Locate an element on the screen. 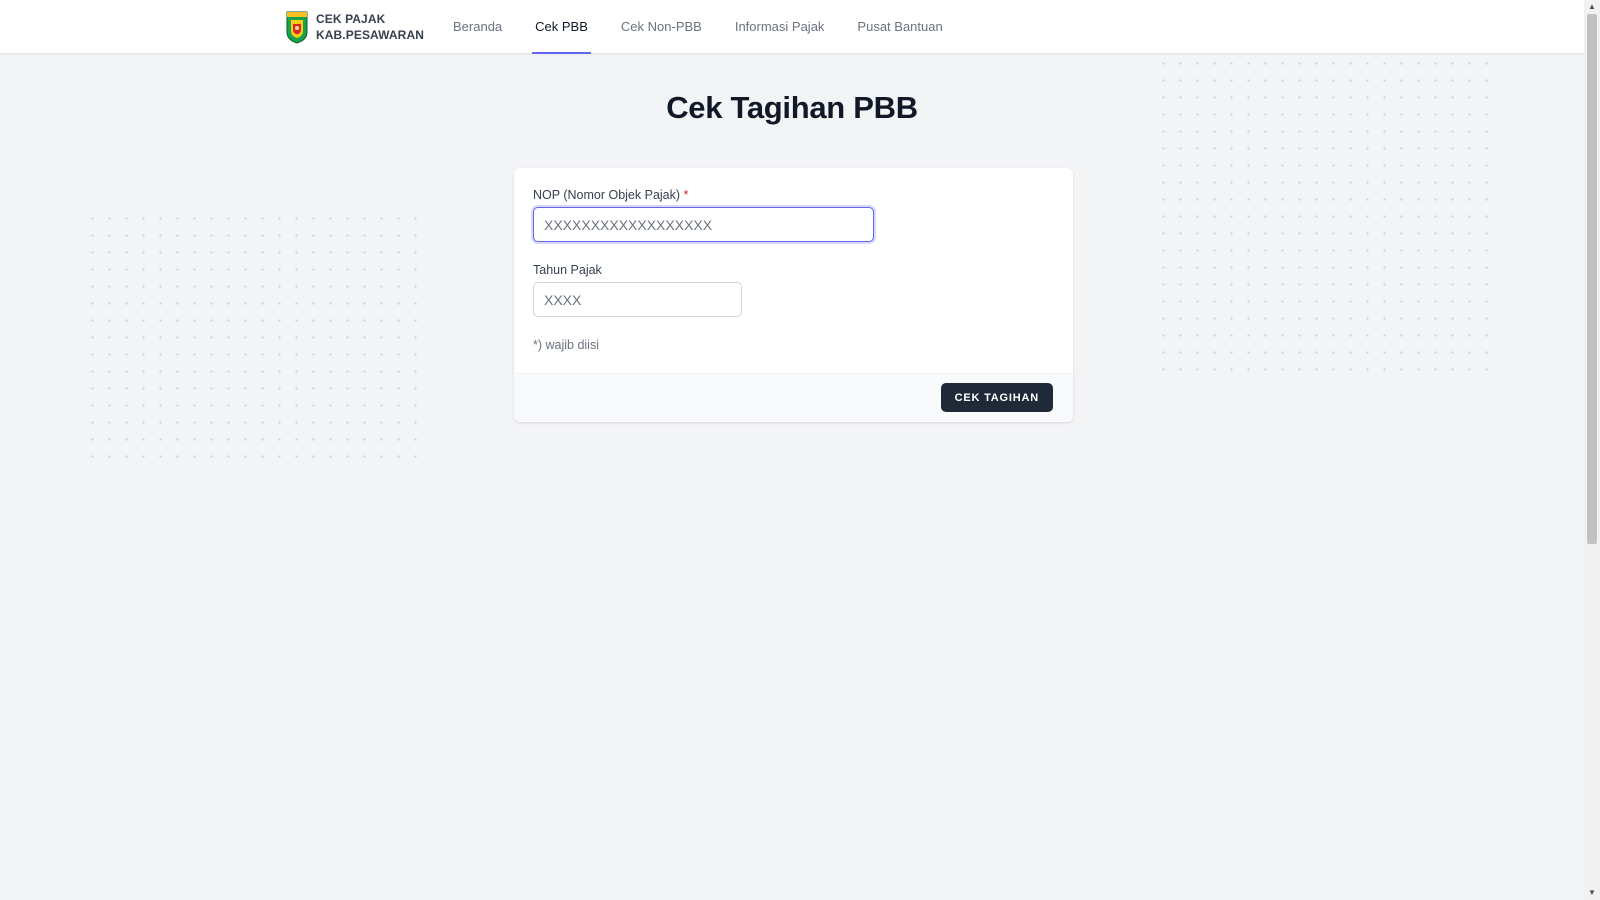  arrow-up-icon: ▲ is located at coordinates (1592, 7).